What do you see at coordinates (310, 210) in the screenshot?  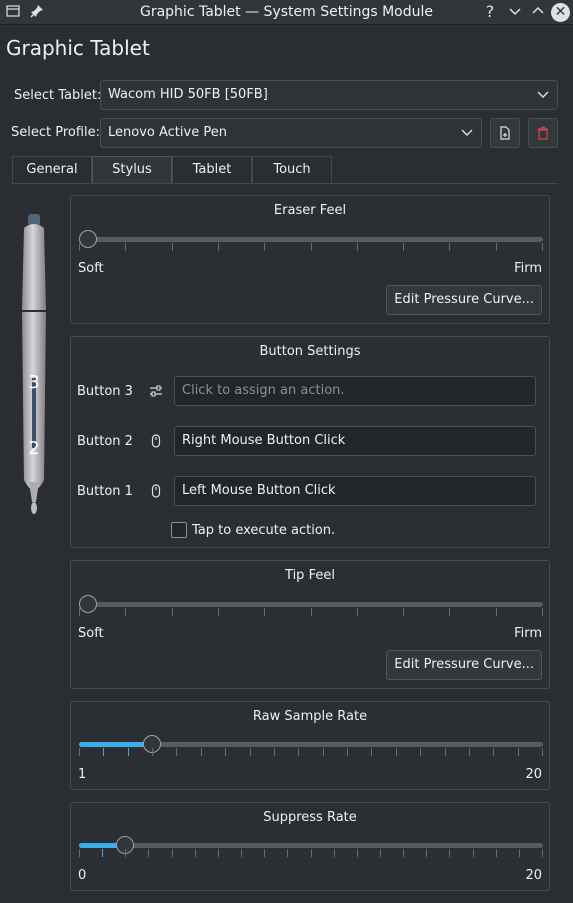 I see `eraser-feel-title: Eraser Feel` at bounding box center [310, 210].